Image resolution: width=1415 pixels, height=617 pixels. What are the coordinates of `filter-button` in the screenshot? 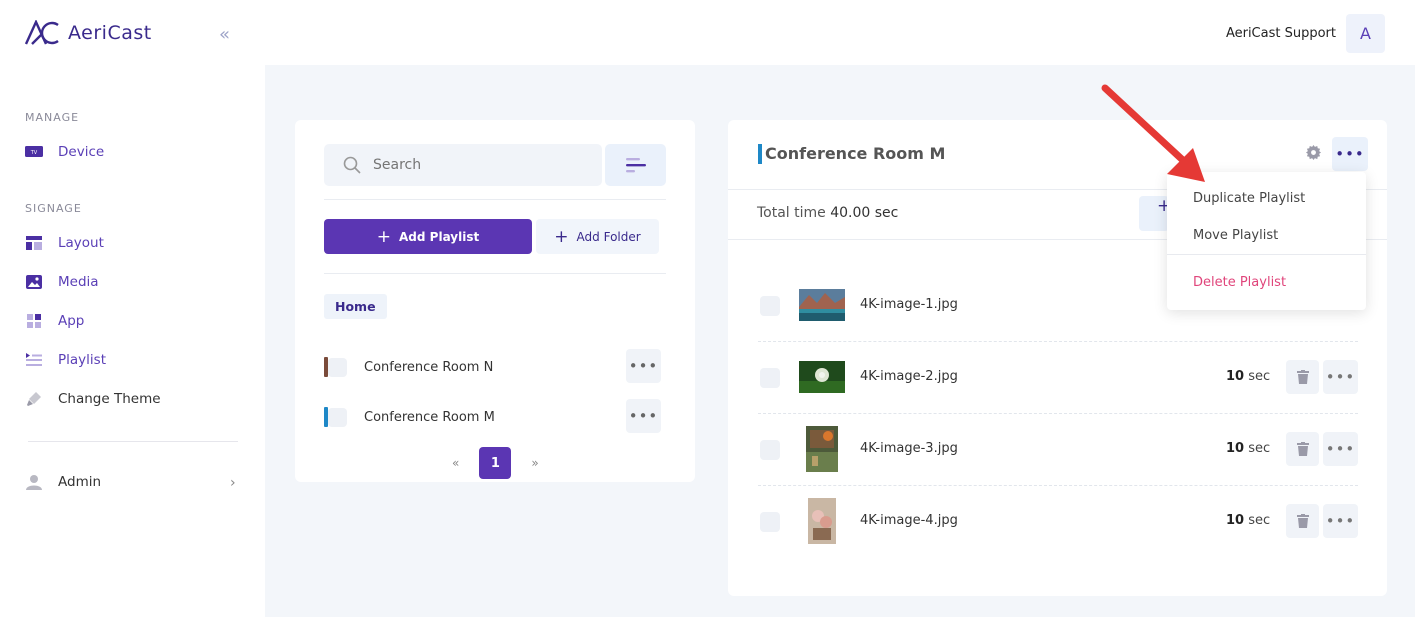 It's located at (635, 165).